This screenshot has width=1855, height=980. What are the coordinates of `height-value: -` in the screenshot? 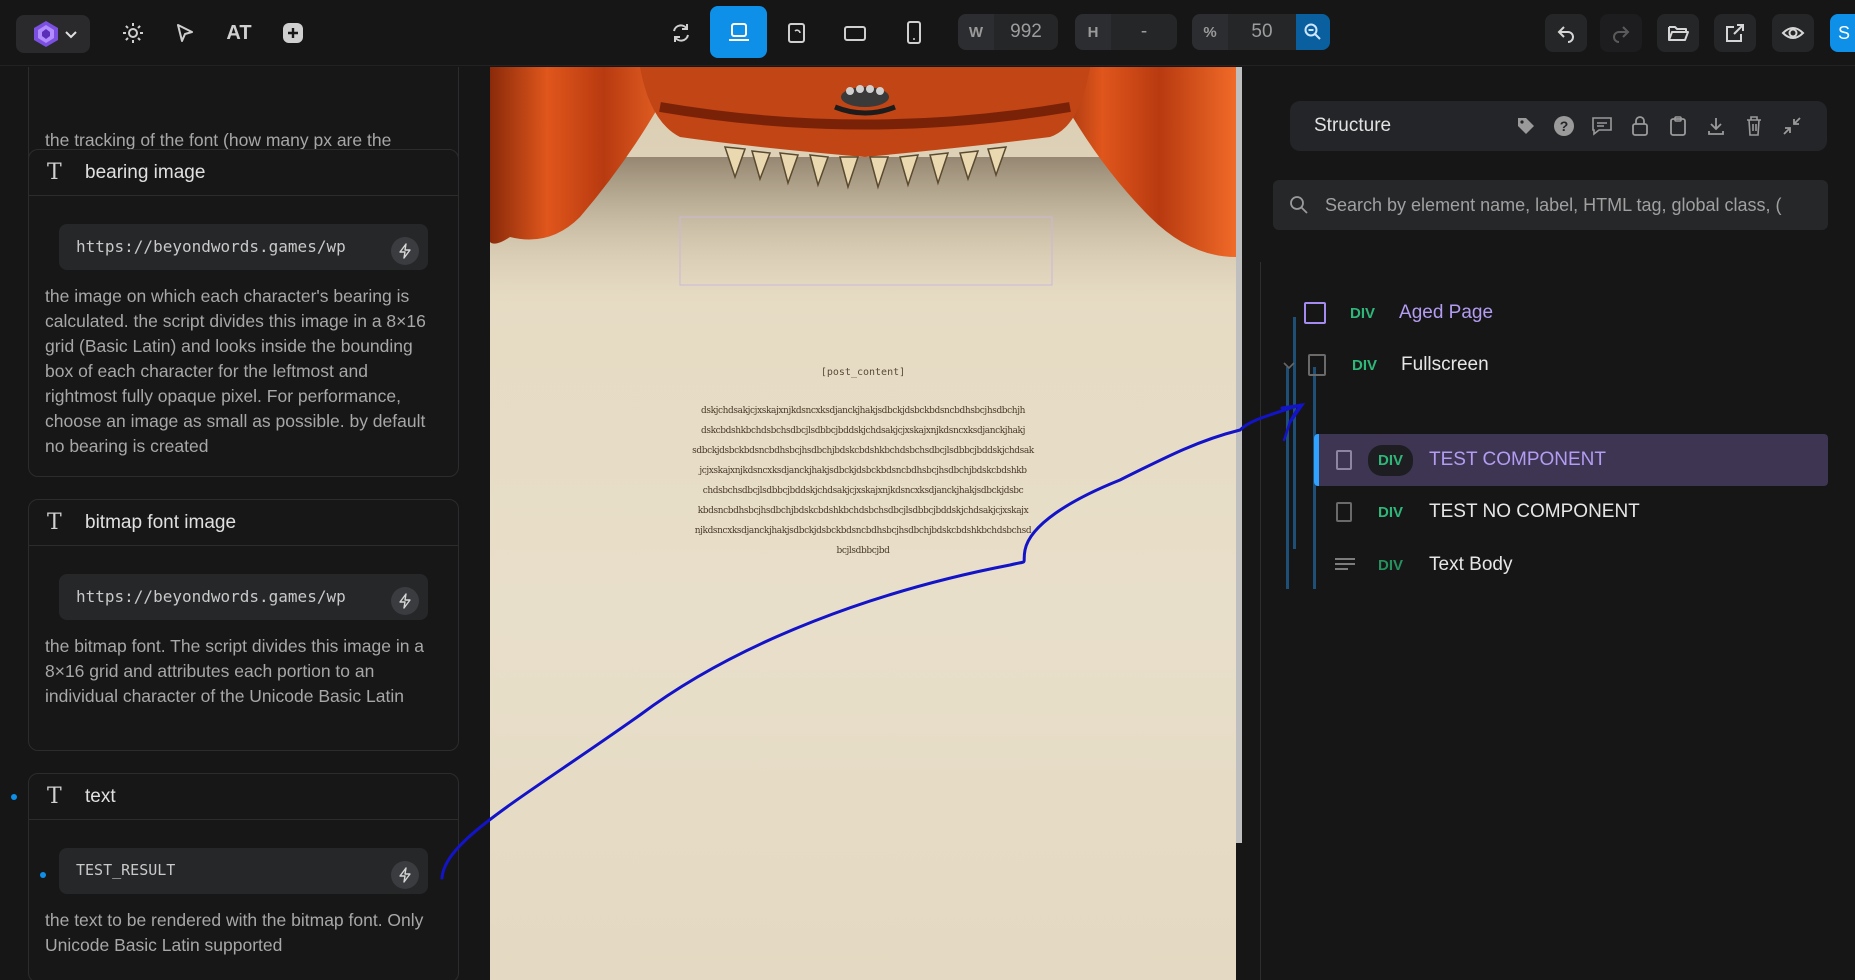 It's located at (1144, 32).